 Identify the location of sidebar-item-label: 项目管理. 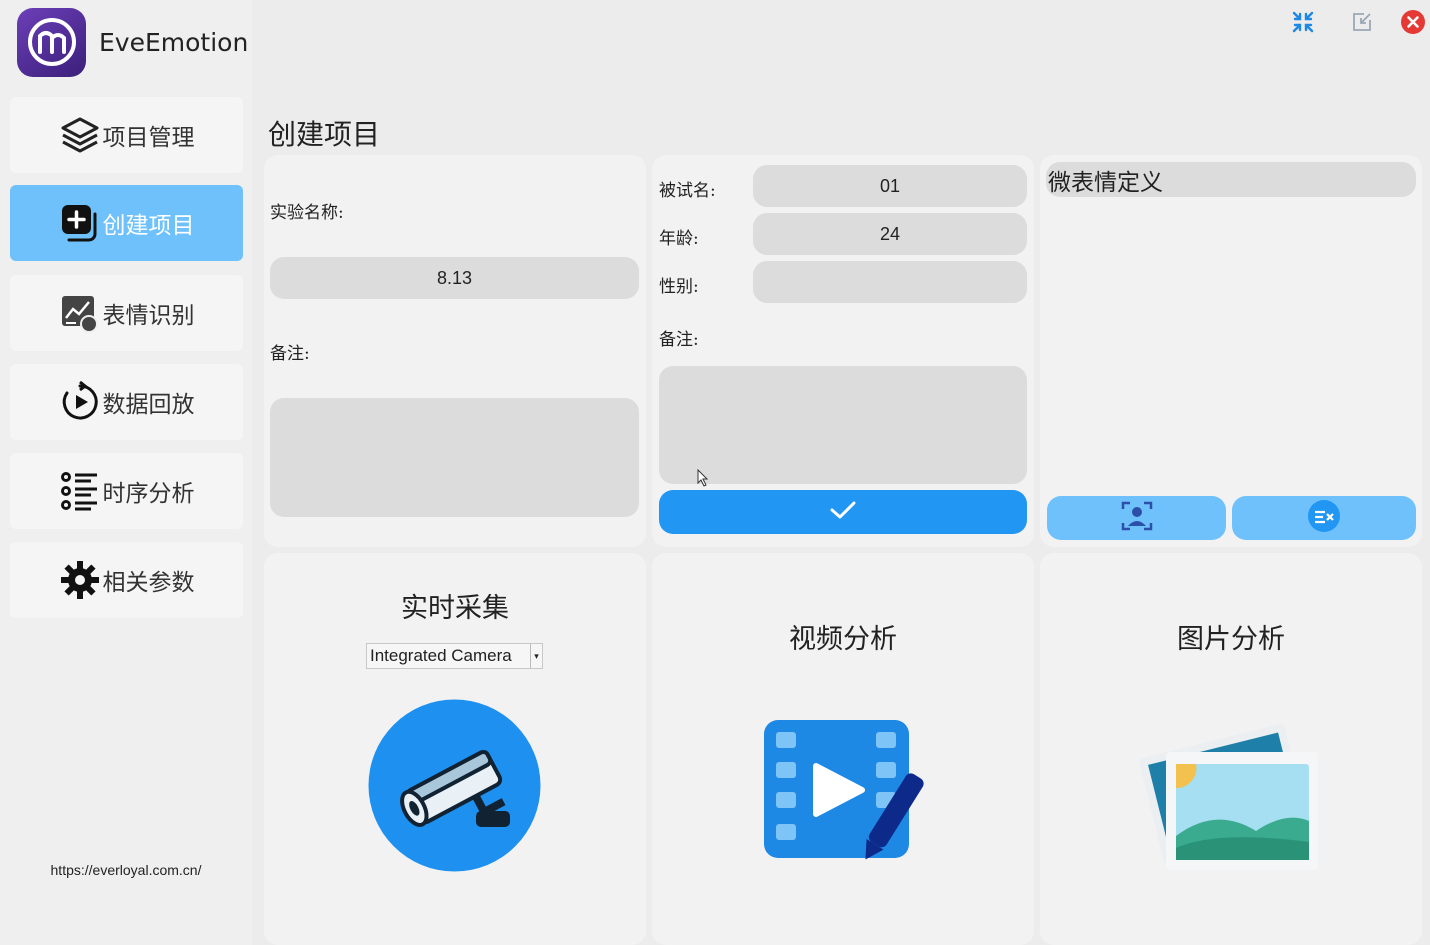
(148, 137).